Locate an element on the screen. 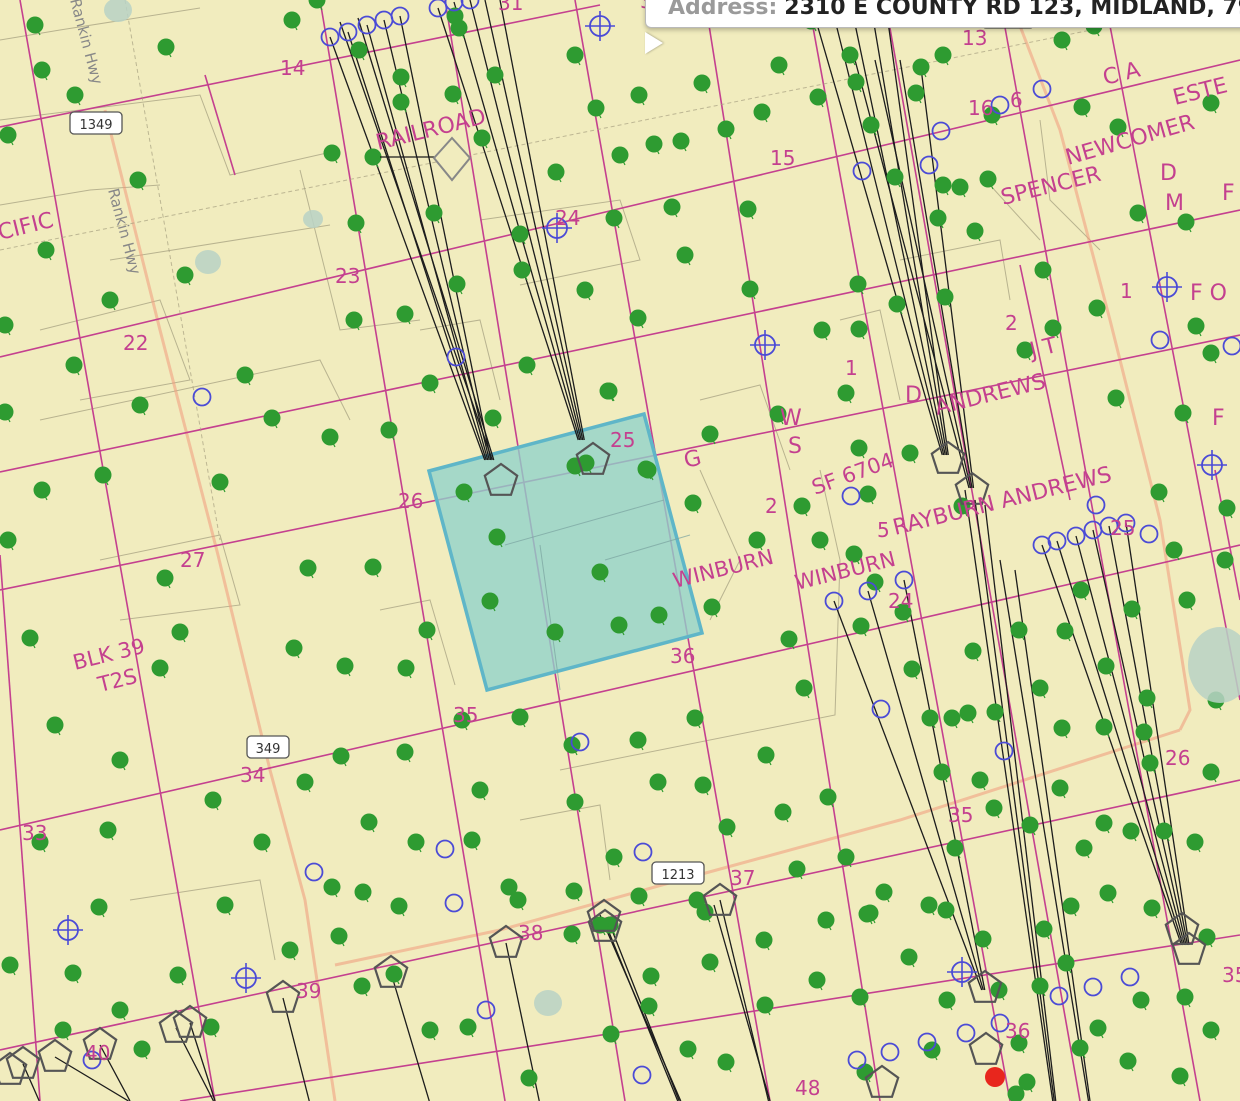 The height and width of the screenshot is (1101, 1240). section-35c: 35 is located at coordinates (1231, 975).